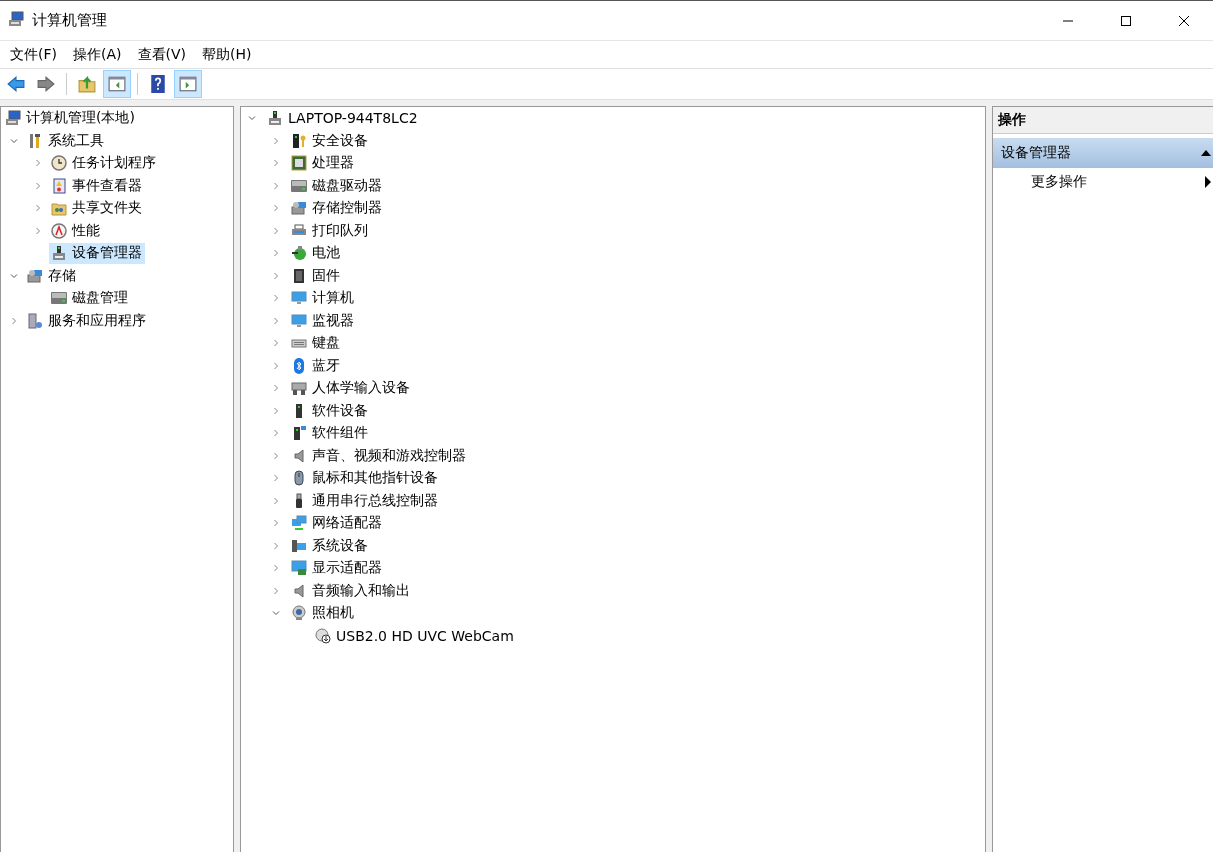 This screenshot has height=852, width=1213. Describe the element at coordinates (76, 231) in the screenshot. I see `tree-item: 性能` at that location.